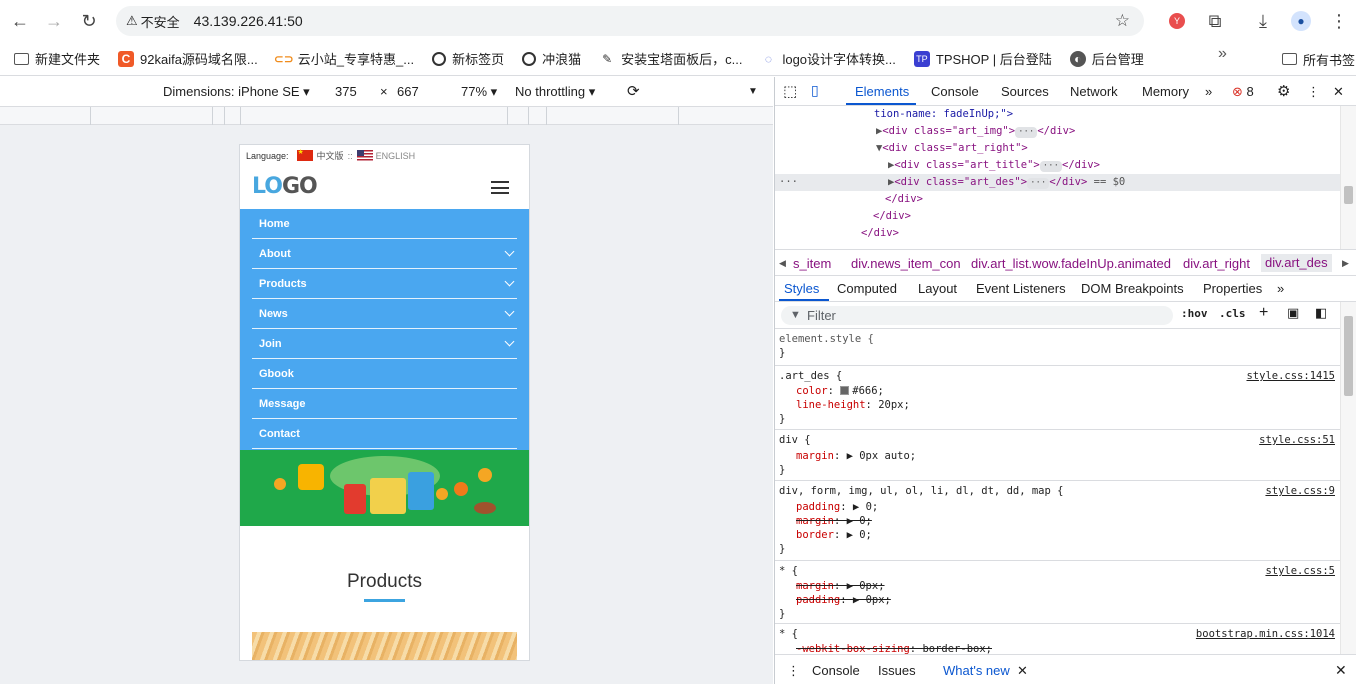 Image resolution: width=1356 pixels, height=684 pixels. What do you see at coordinates (1107, 59) in the screenshot?
I see `bookmark-item: ◐ 后台管理` at bounding box center [1107, 59].